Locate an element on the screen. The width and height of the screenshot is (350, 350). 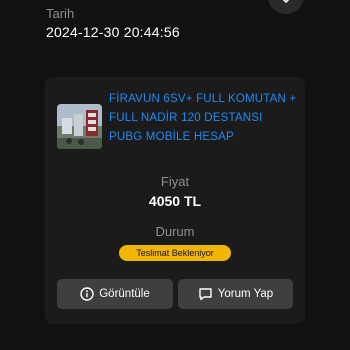
price-label: Fiyat is located at coordinates (175, 181).